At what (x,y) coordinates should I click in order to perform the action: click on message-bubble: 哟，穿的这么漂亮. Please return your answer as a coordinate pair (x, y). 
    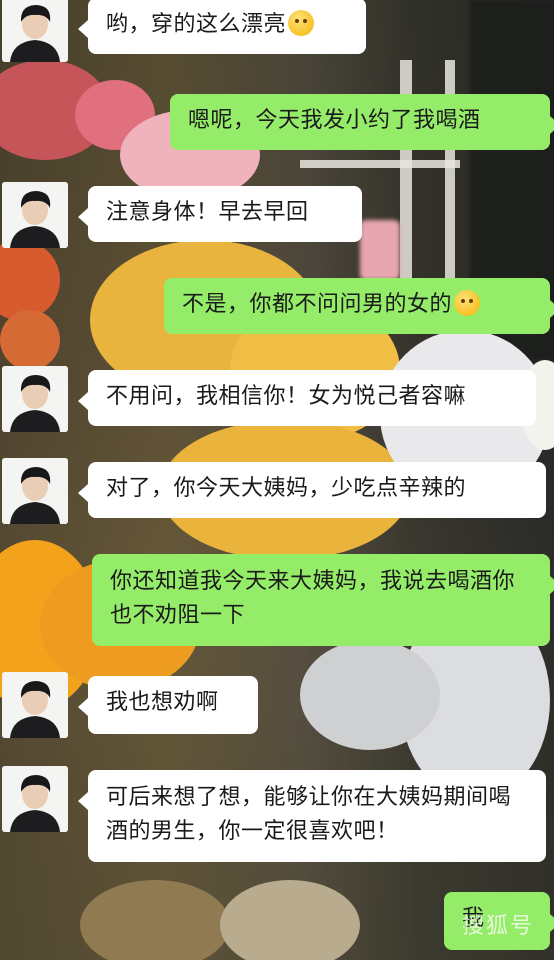
    Looking at the image, I should click on (222, 27).